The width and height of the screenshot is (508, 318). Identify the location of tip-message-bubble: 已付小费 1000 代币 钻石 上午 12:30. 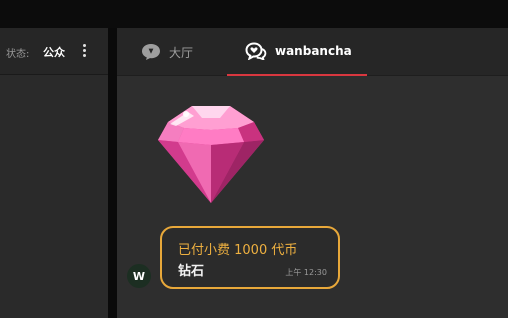
(250, 257).